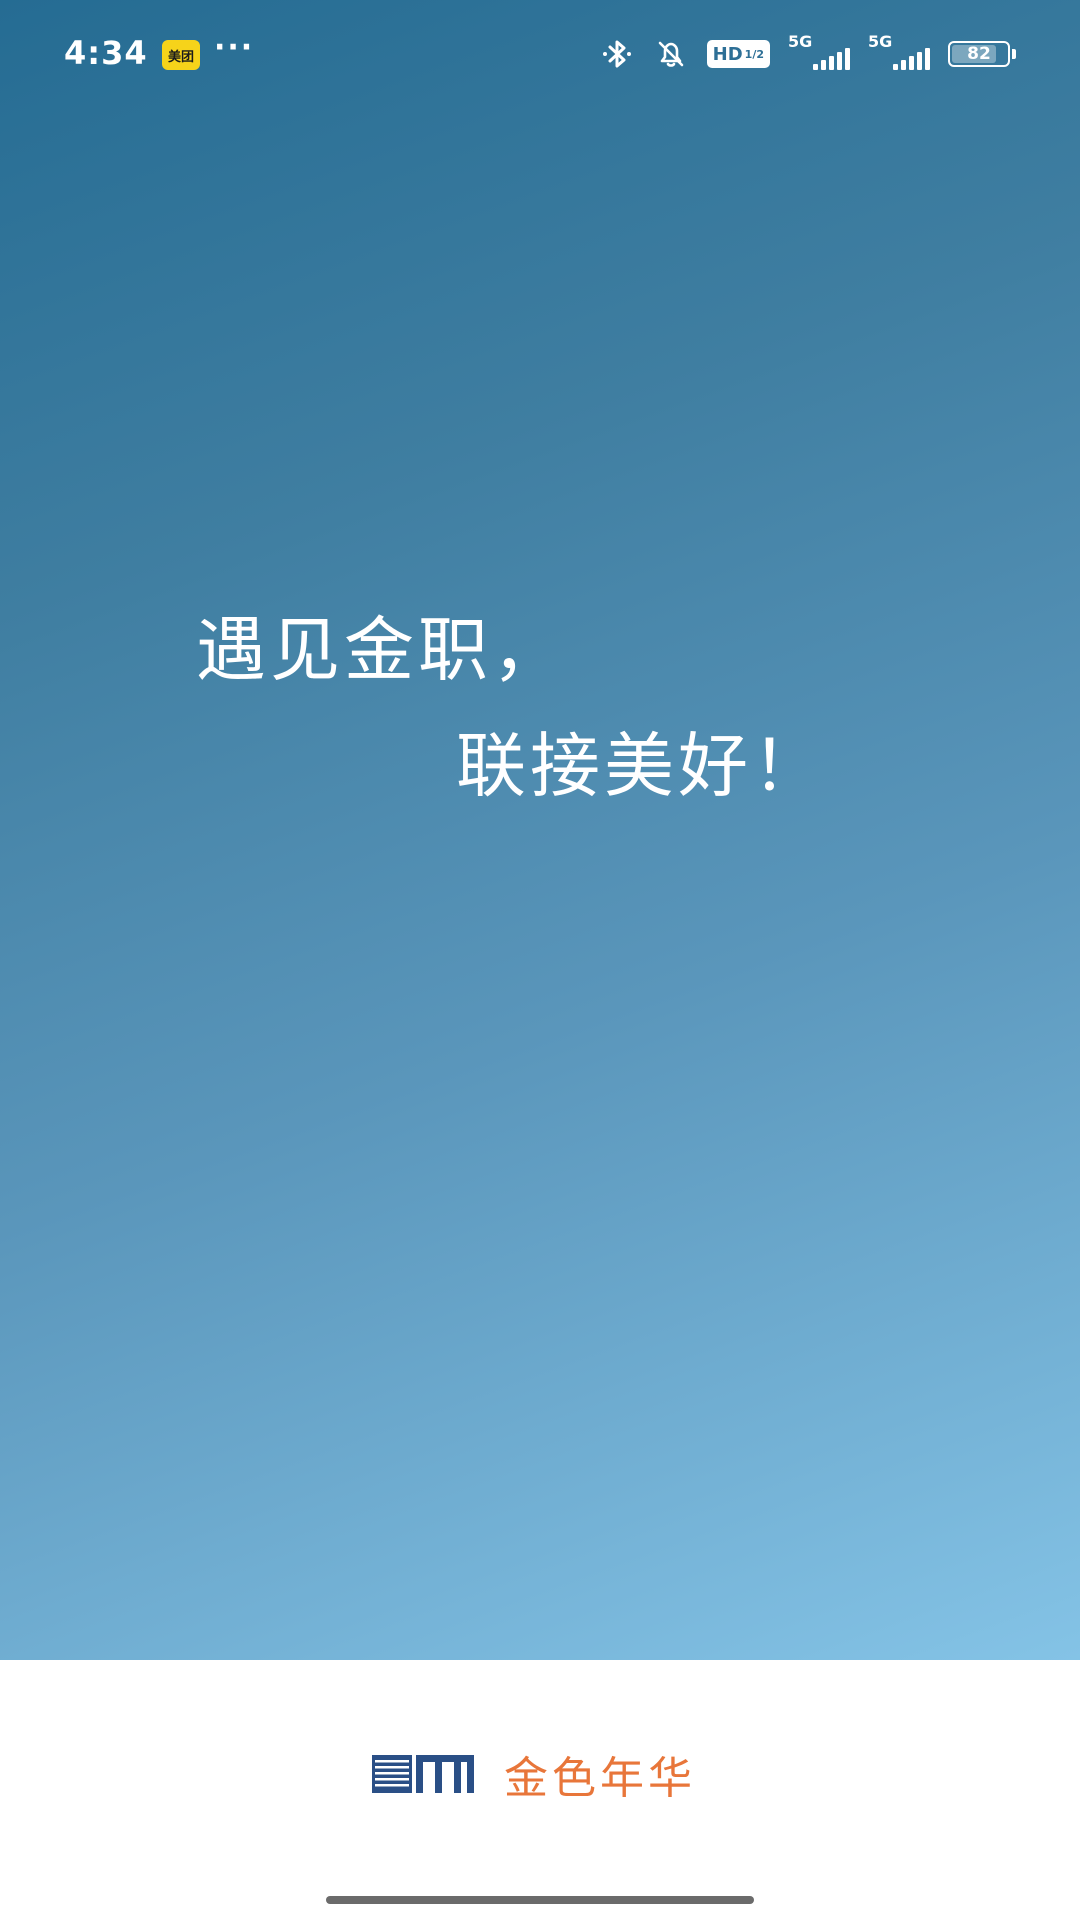  Describe the element at coordinates (540, 55) in the screenshot. I see `status-bar: 4:34 美团 ··· HD 1/2 5G 5G 82` at that location.